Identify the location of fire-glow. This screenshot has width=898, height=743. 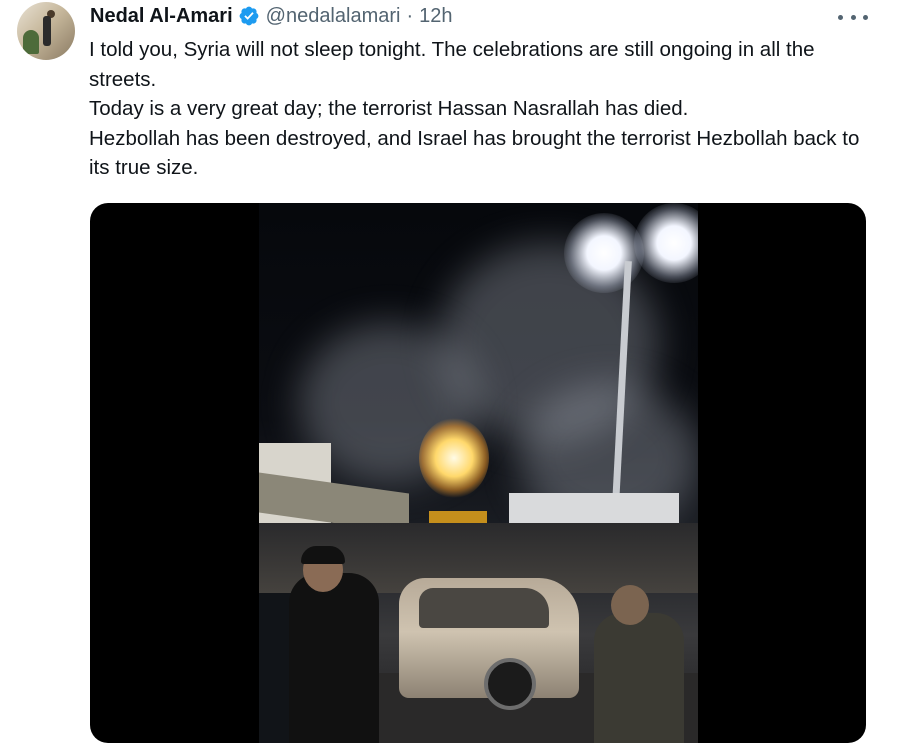
(454, 458).